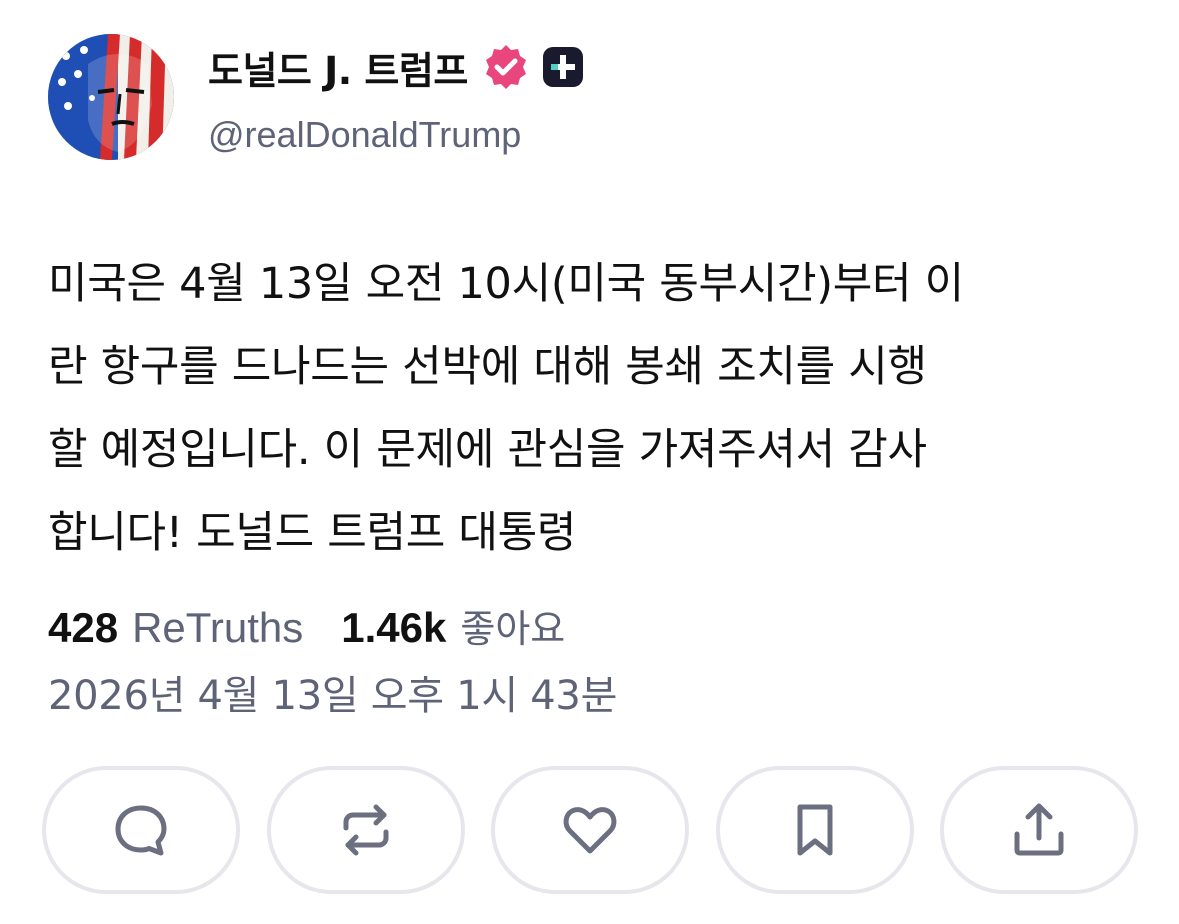  Describe the element at coordinates (312, 533) in the screenshot. I see `post-line: 합니다! 도널드 트럼프 대통령` at that location.